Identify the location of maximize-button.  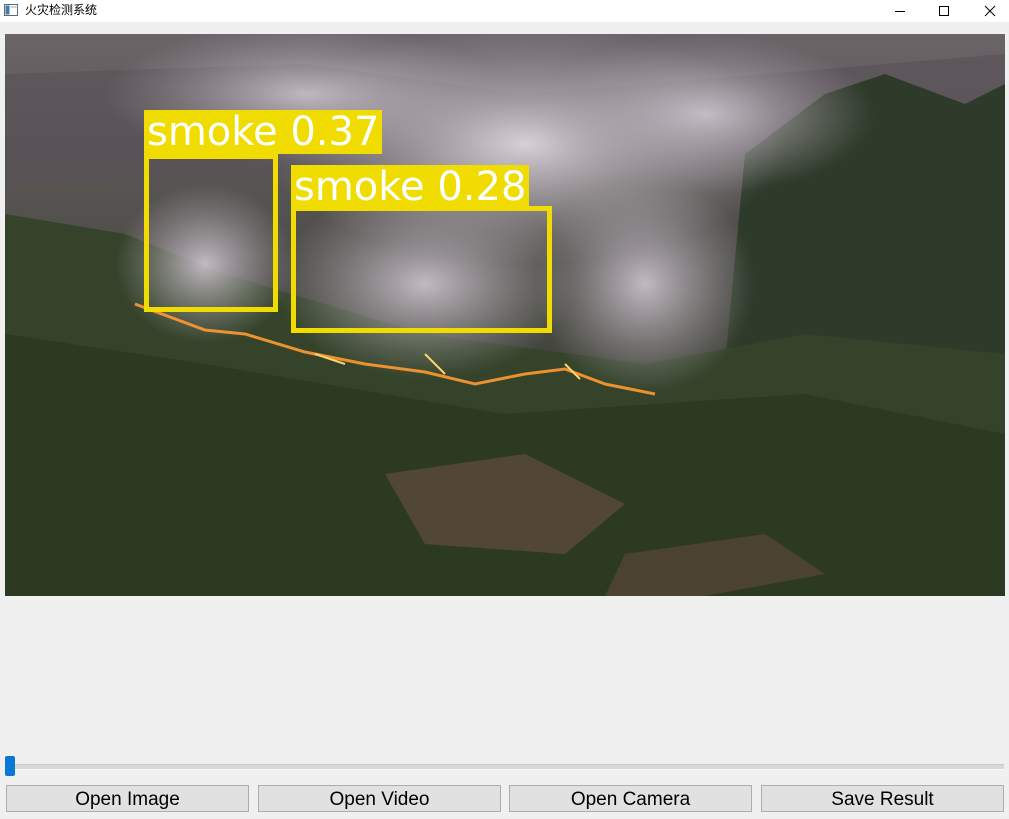
(944, 11).